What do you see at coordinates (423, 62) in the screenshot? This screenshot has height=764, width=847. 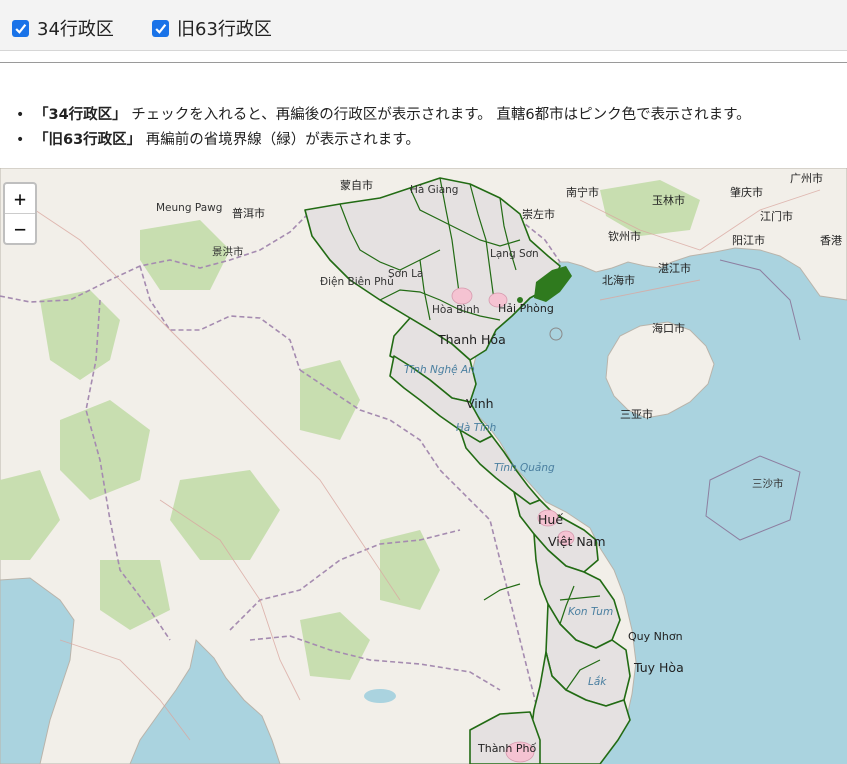 I see `divider` at bounding box center [423, 62].